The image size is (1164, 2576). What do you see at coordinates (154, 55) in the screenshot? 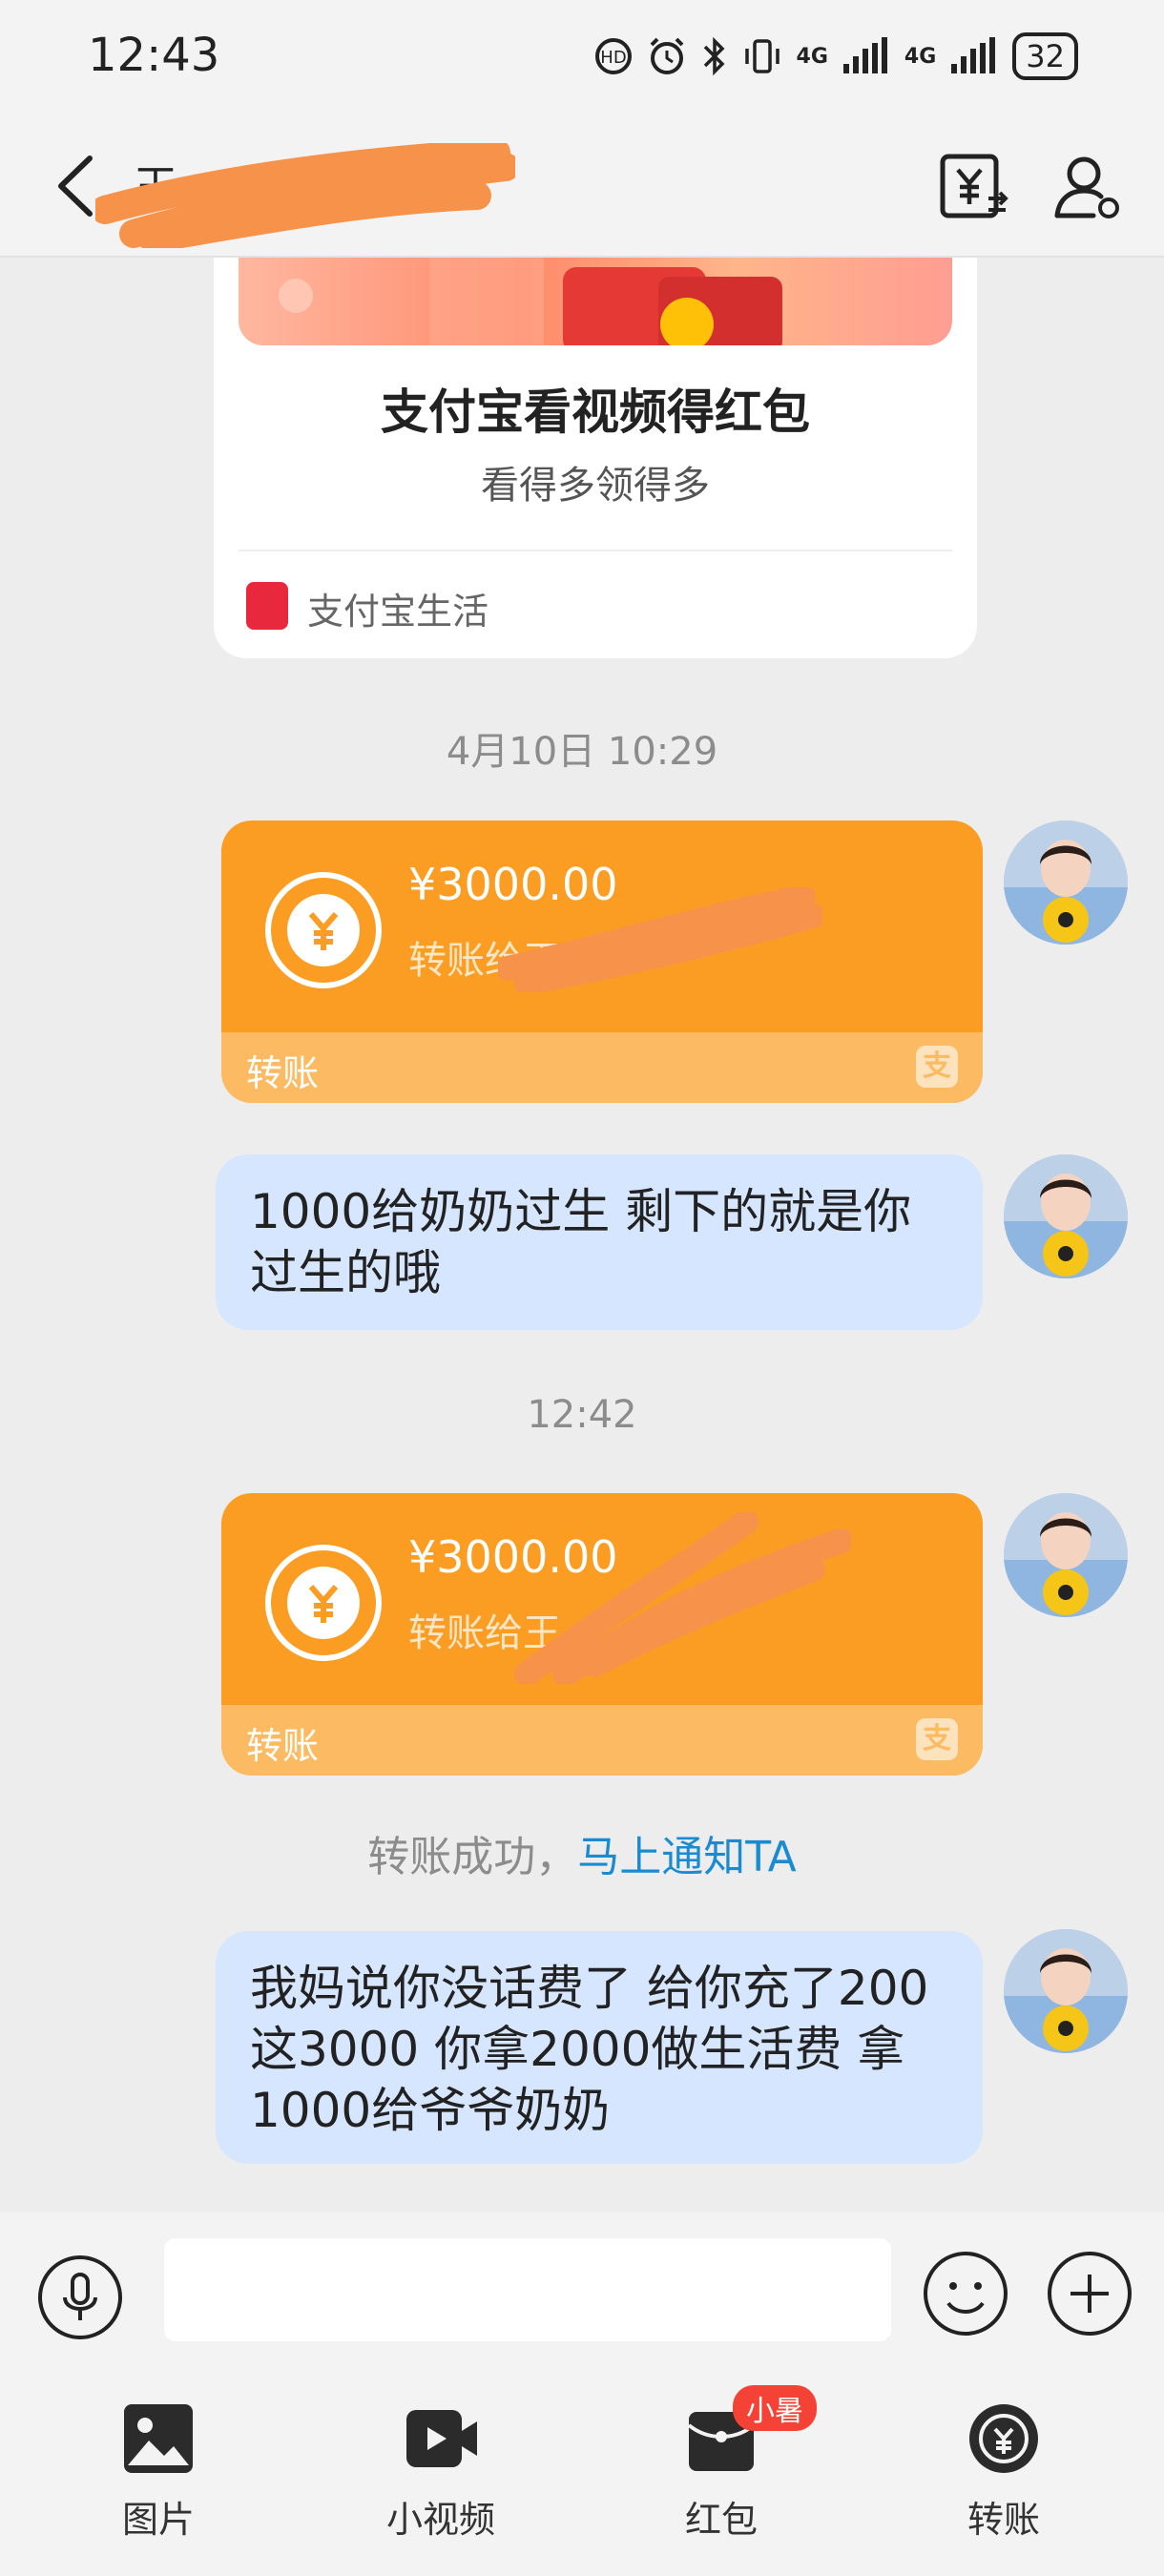
I see `status-time: 12:43` at bounding box center [154, 55].